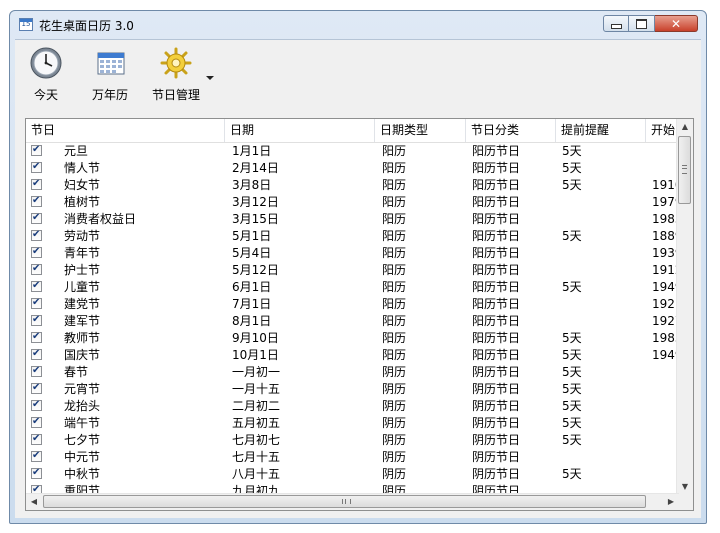  What do you see at coordinates (256, 406) in the screenshot?
I see `cell-date: 二月初二` at bounding box center [256, 406].